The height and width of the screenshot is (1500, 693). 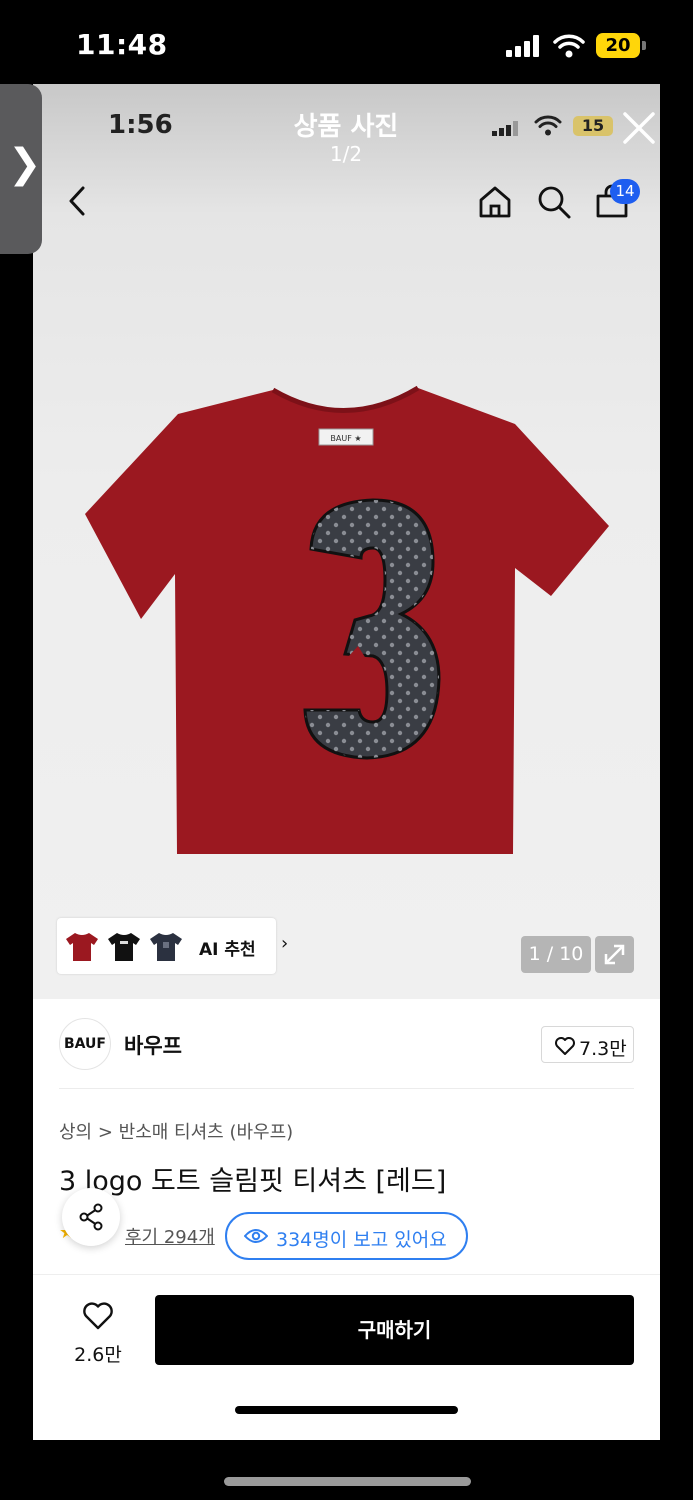 I want to click on battery-level: 20, so click(x=618, y=45).